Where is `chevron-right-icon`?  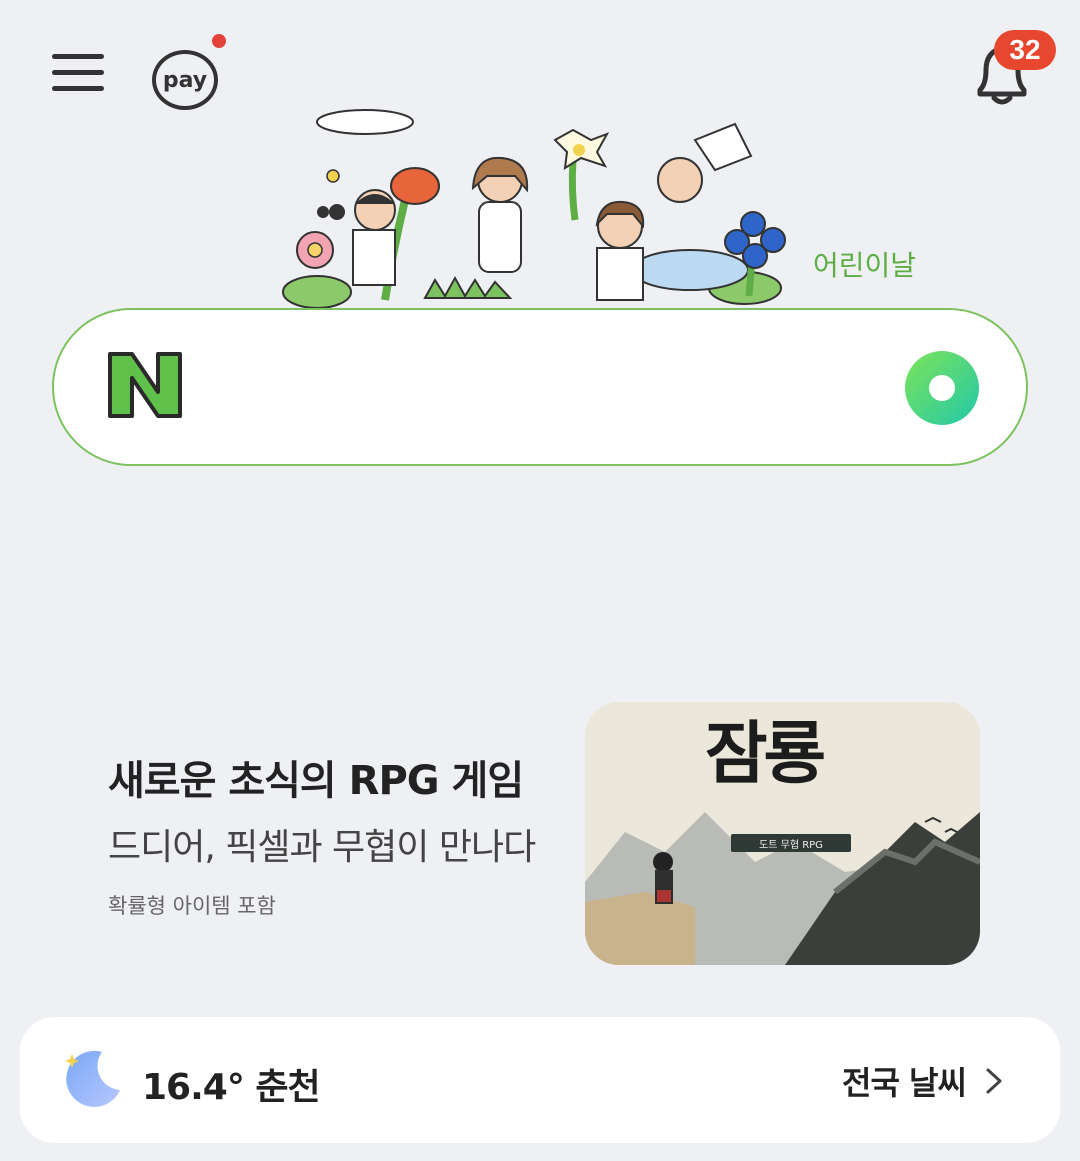 chevron-right-icon is located at coordinates (994, 1081).